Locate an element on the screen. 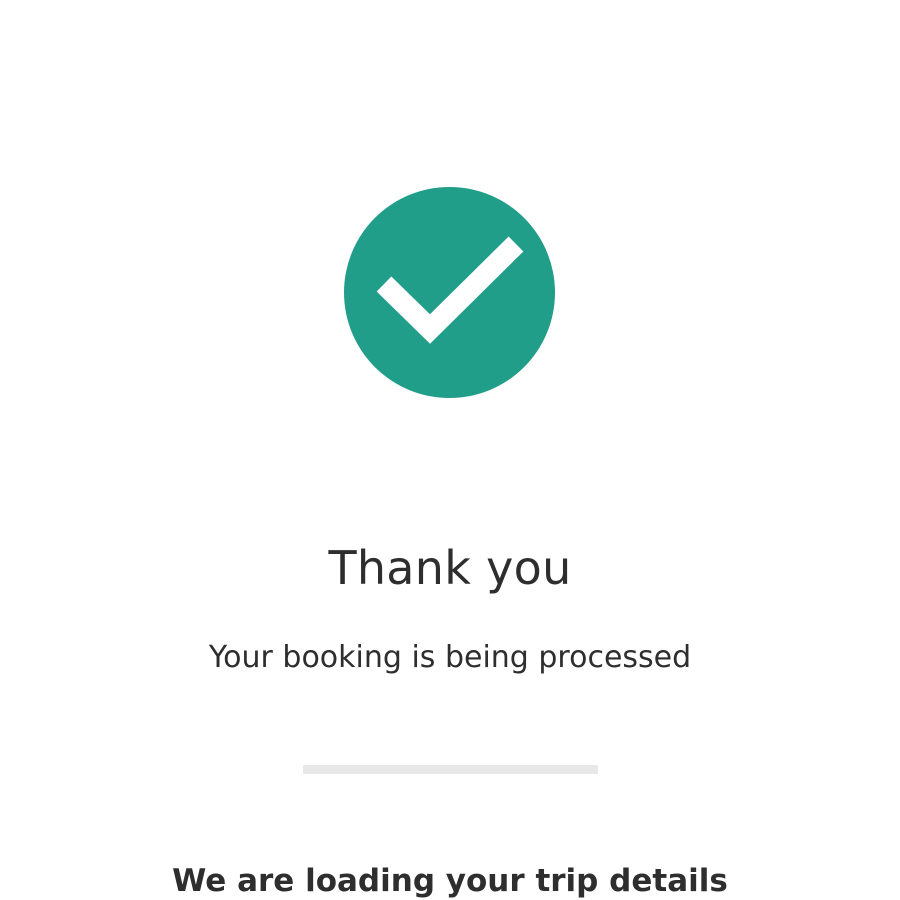  checkmark-icon is located at coordinates (450, 290).